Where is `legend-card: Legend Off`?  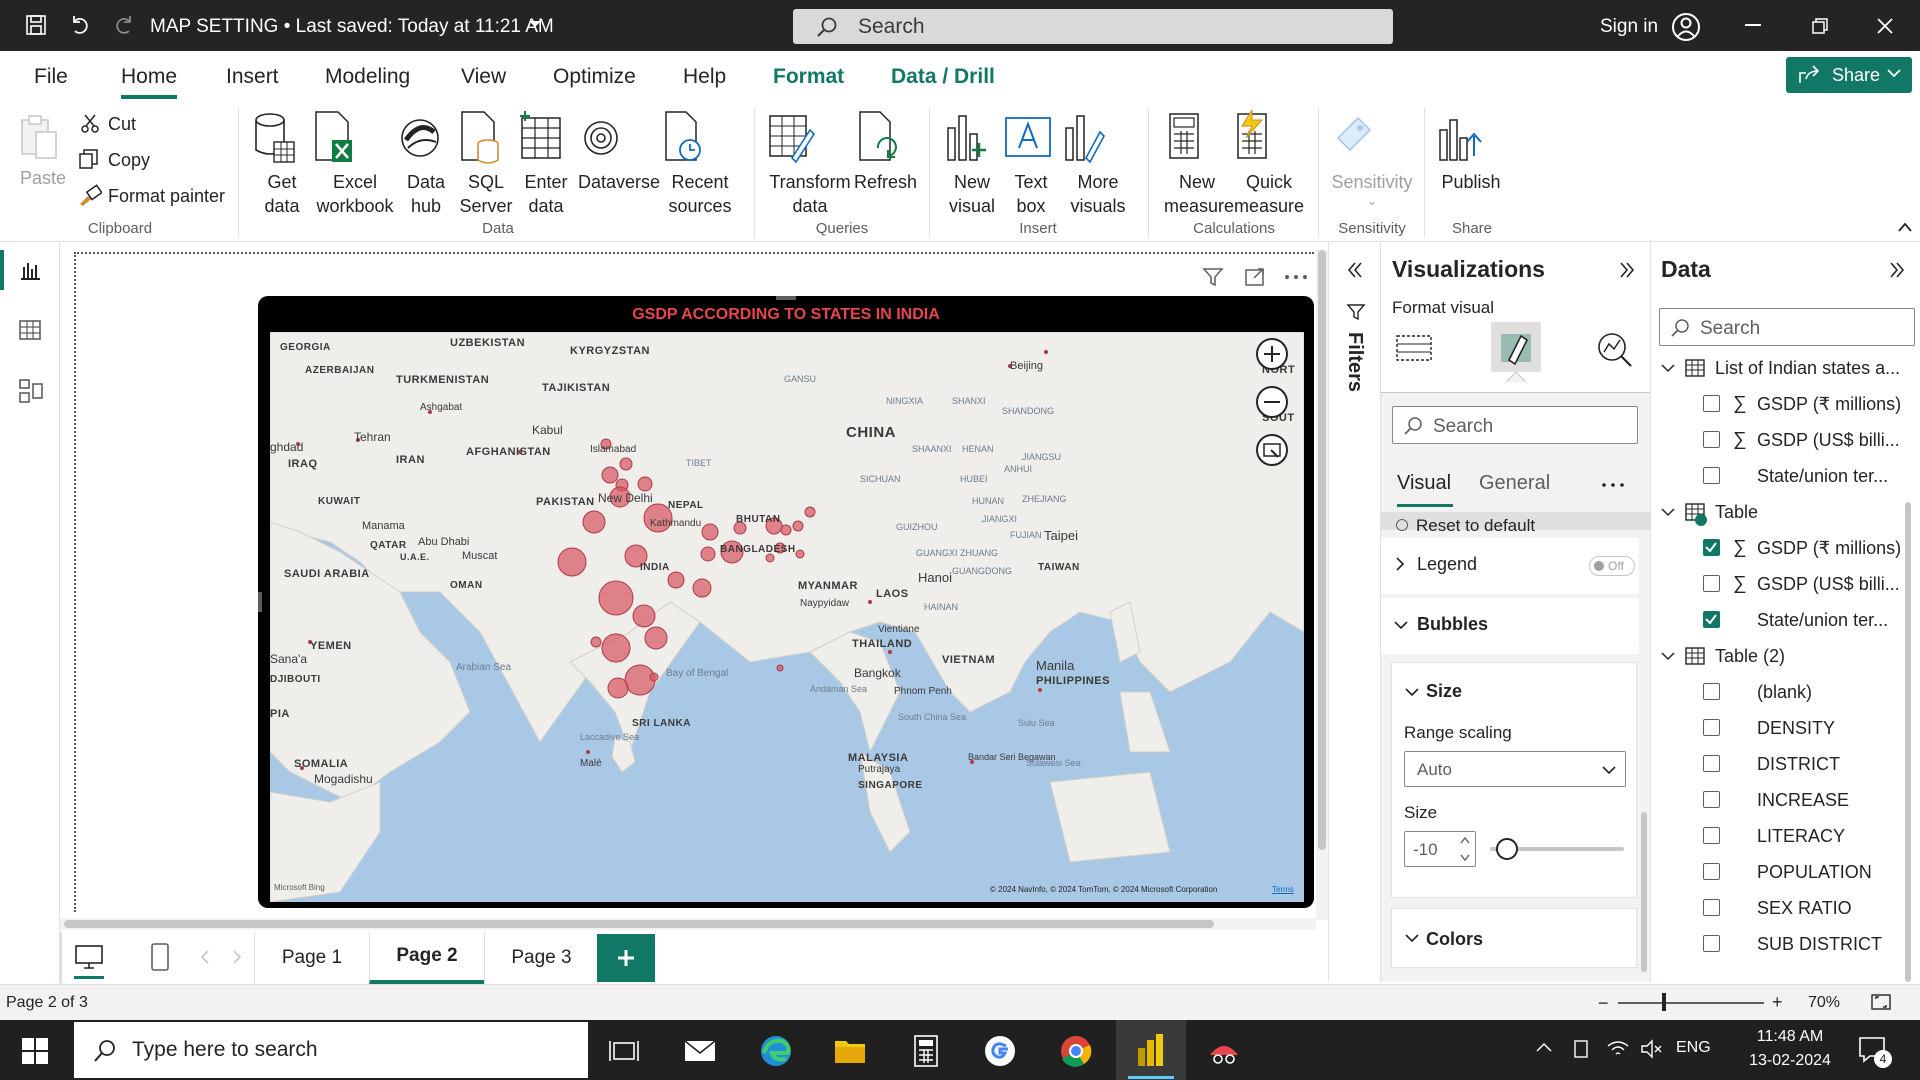 legend-card: Legend Off is located at coordinates (1510, 566).